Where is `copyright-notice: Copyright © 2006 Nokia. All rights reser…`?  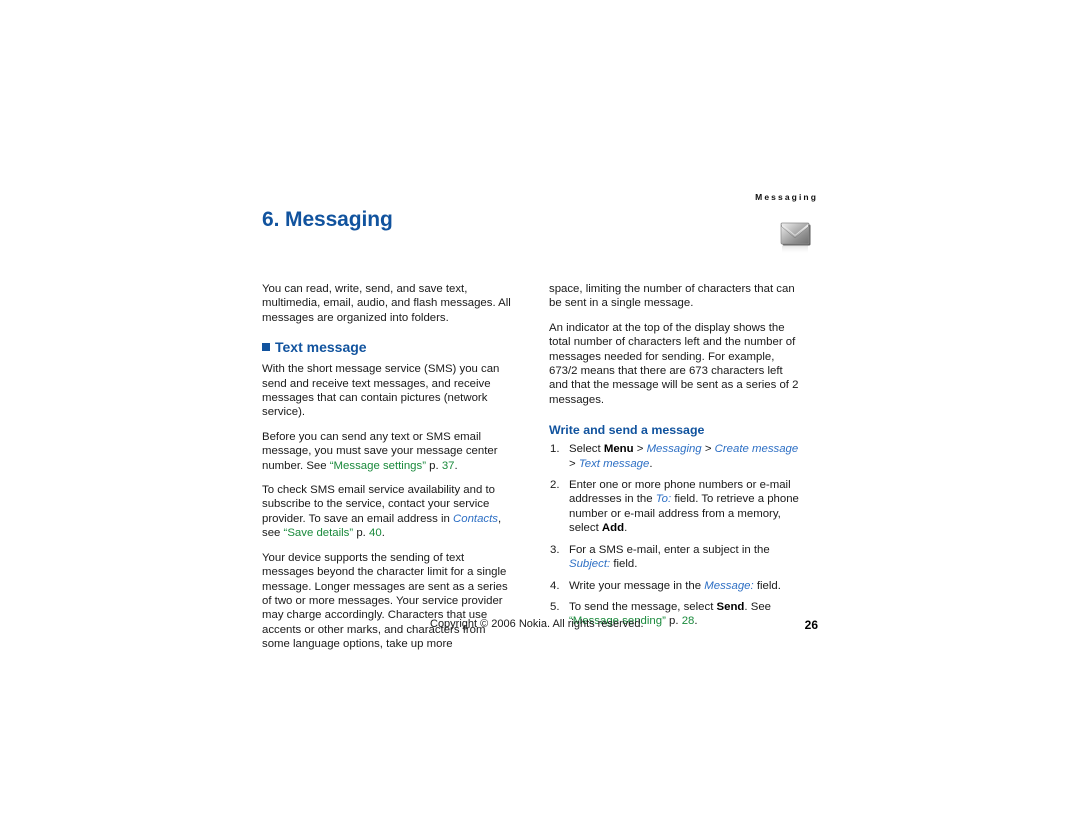 copyright-notice: Copyright © 2006 Nokia. All rights reser… is located at coordinates (537, 624).